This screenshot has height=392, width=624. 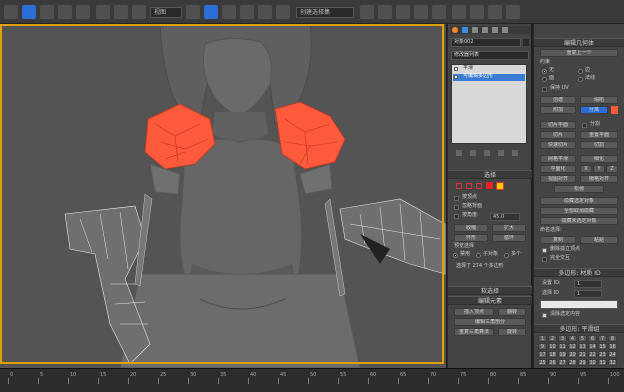 What do you see at coordinates (544, 79) in the screenshot?
I see `constraint-face-radio` at bounding box center [544, 79].